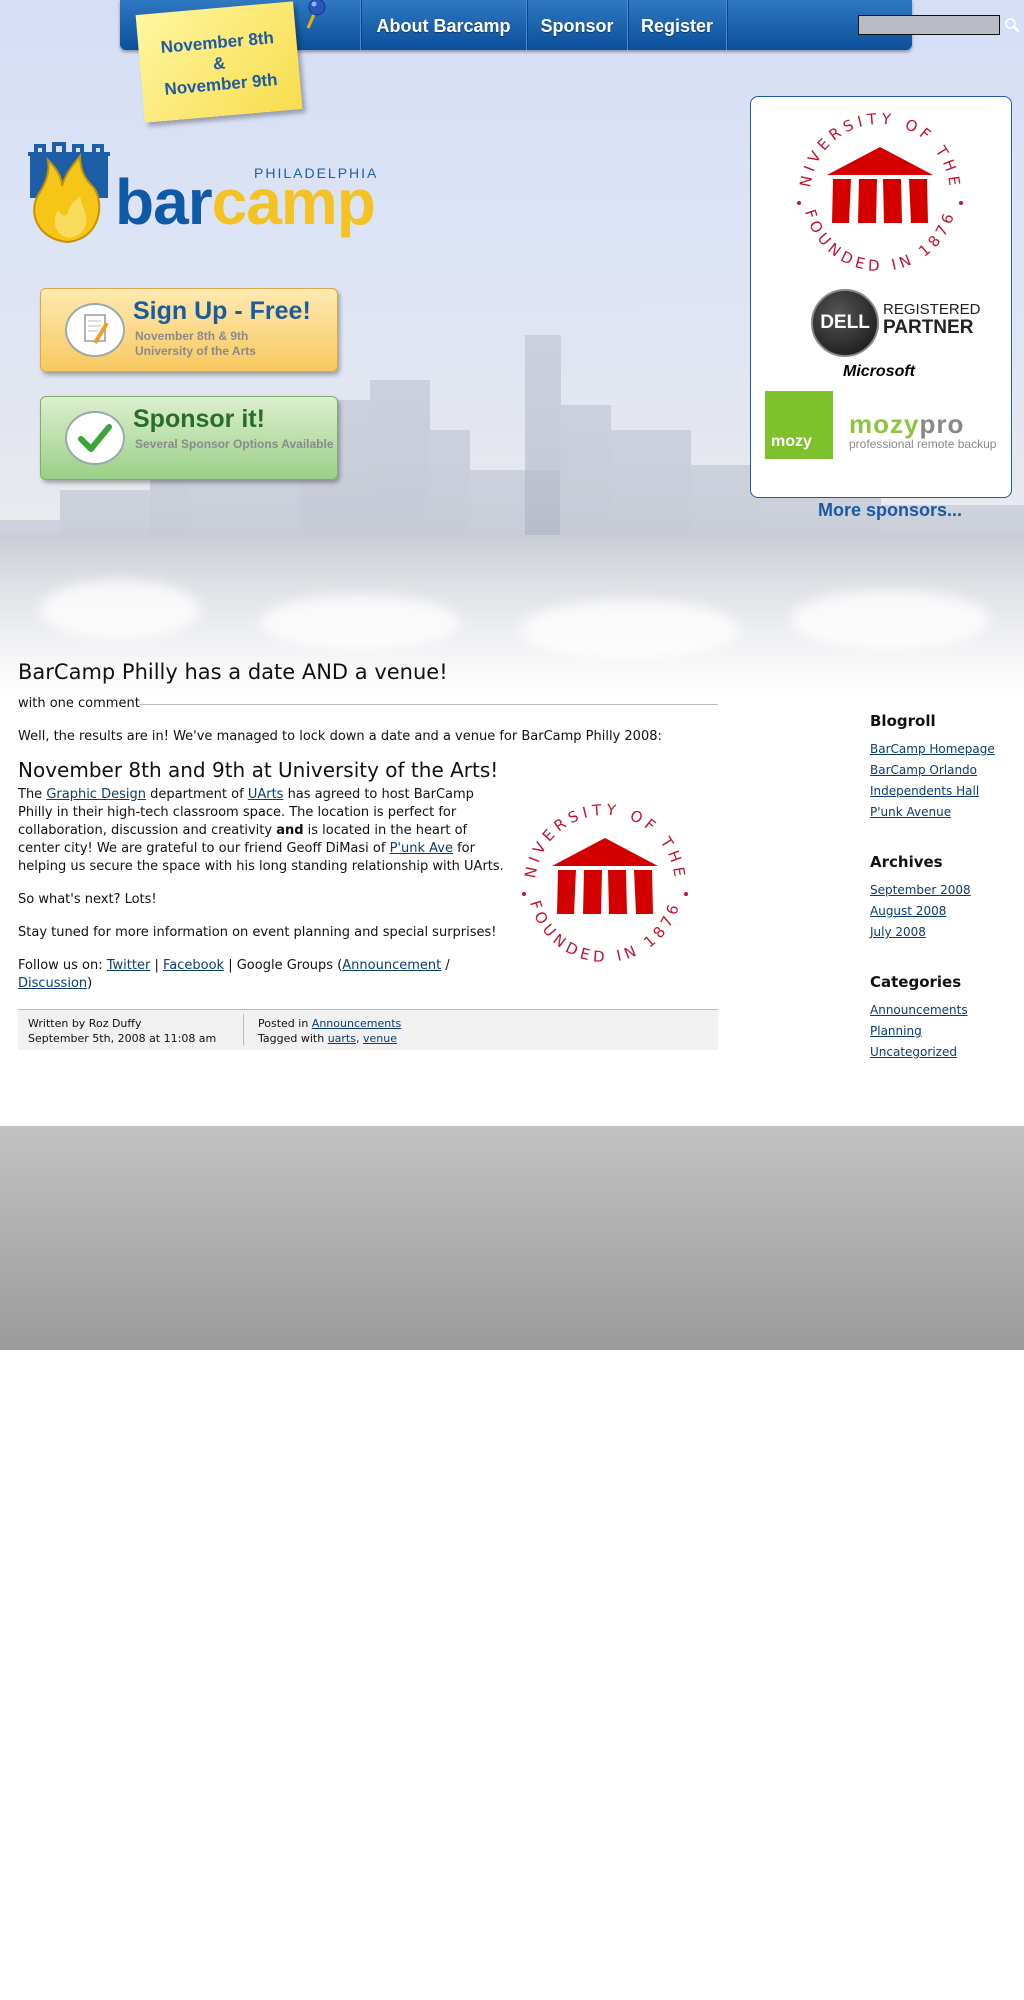 Image resolution: width=1024 pixels, height=2000 pixels. Describe the element at coordinates (199, 419) in the screenshot. I see `sponsor-title: Sponsor it!` at that location.